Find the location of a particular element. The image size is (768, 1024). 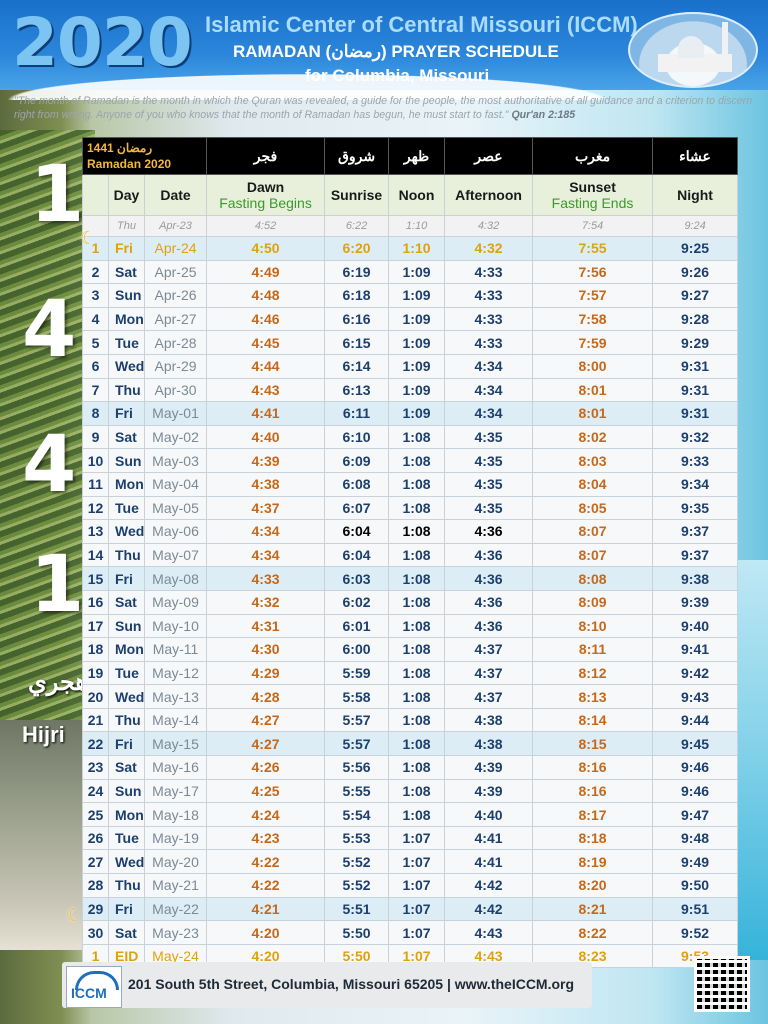

date: May-21 is located at coordinates (175, 885).